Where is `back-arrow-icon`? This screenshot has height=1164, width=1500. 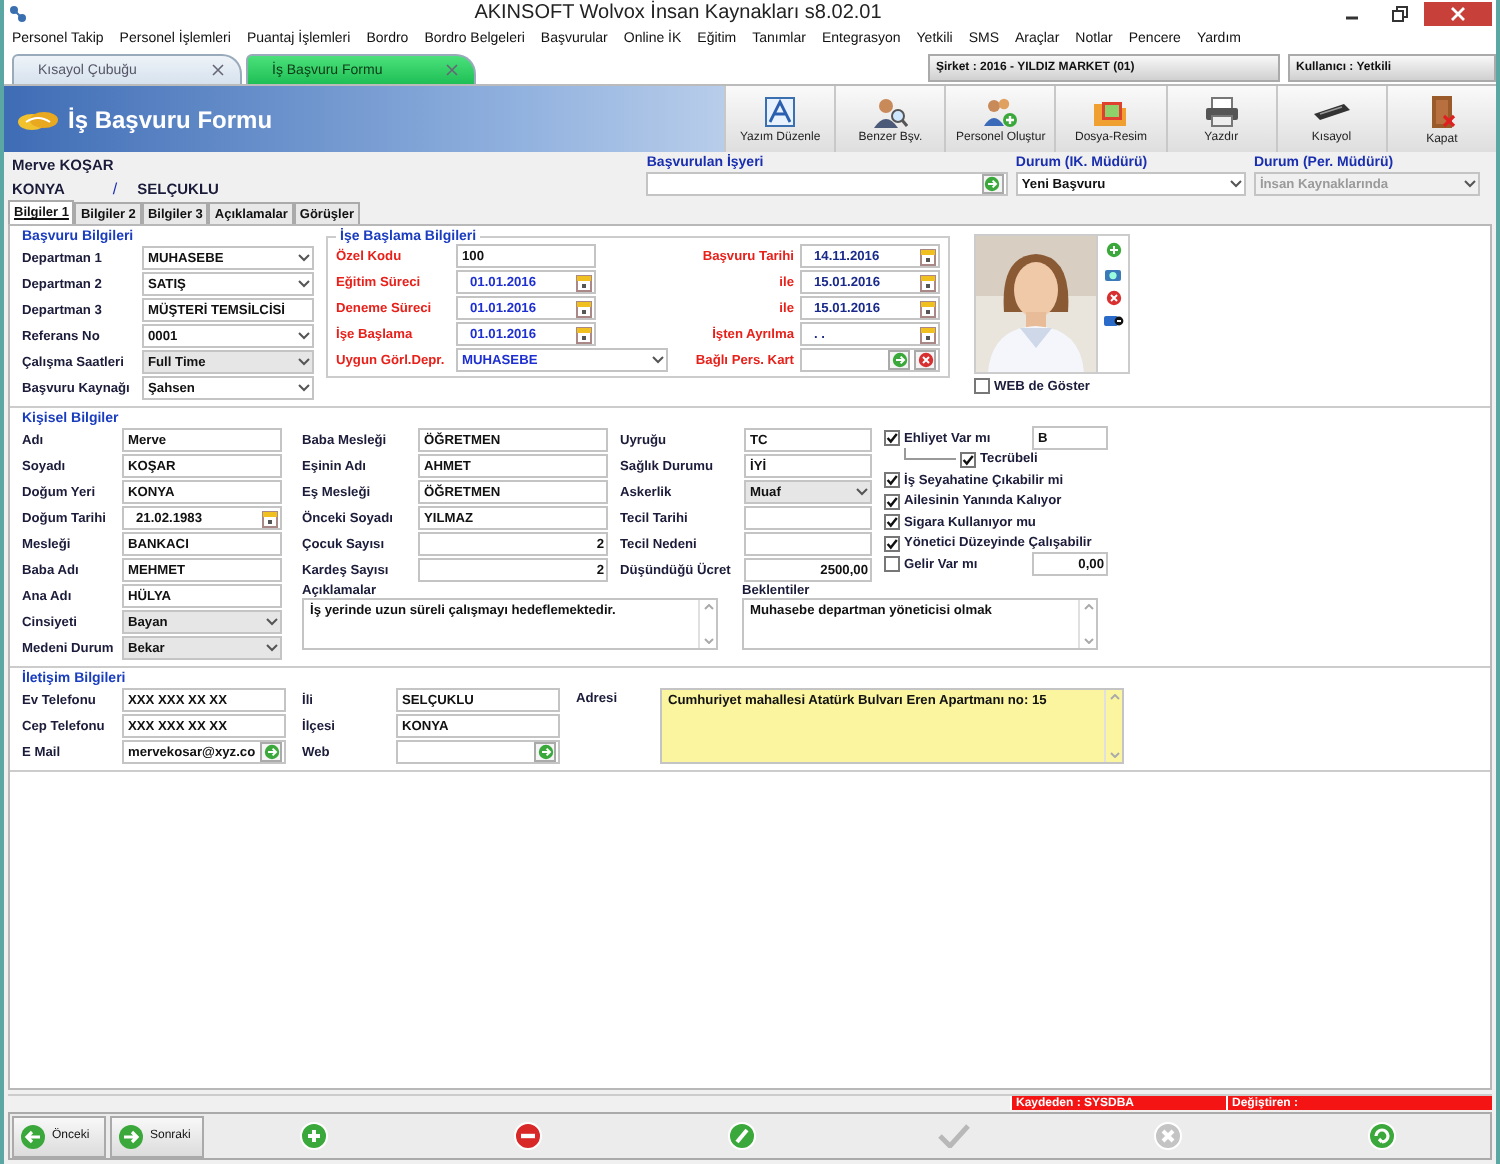
back-arrow-icon is located at coordinates (33, 1136).